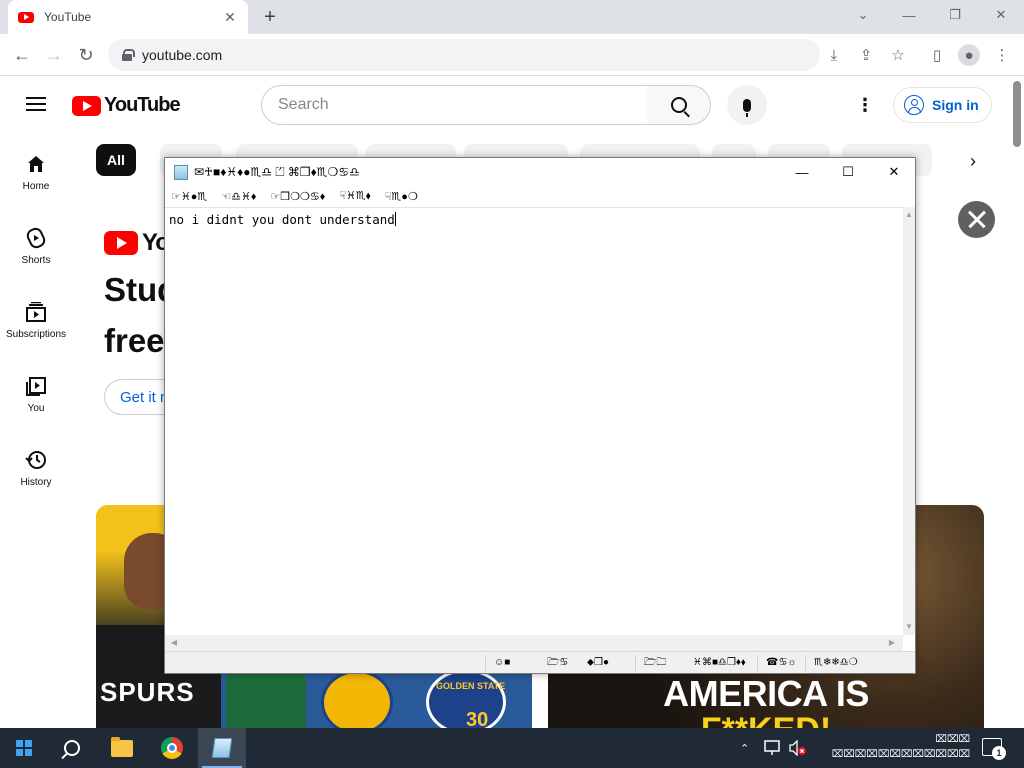  I want to click on status-cell: 🗁🗀, so click(660, 663).